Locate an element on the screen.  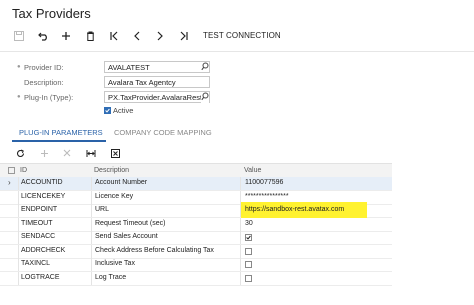
column-header-id: ID is located at coordinates (23, 170).